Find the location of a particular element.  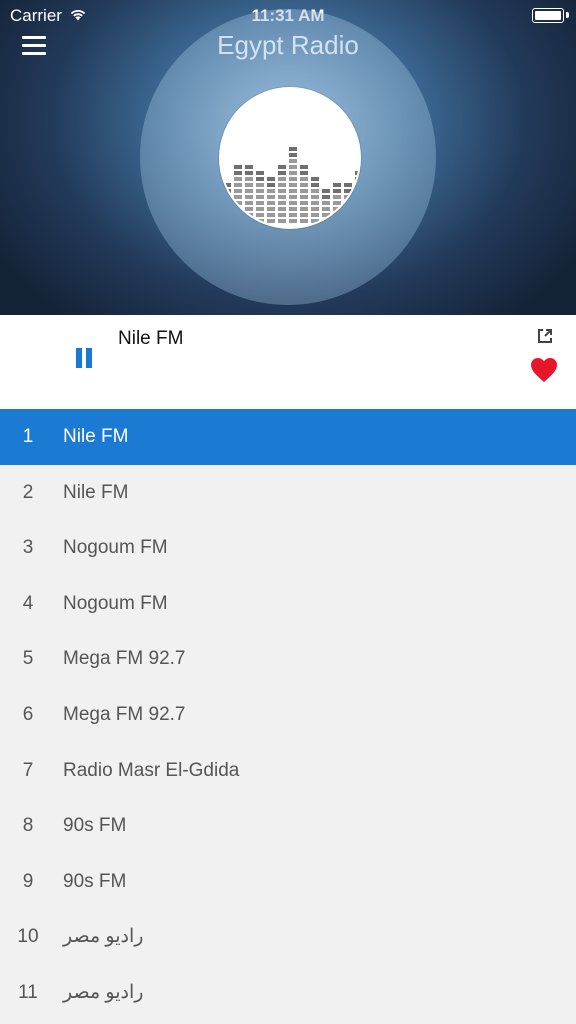

station-number: 4 is located at coordinates (28, 603).